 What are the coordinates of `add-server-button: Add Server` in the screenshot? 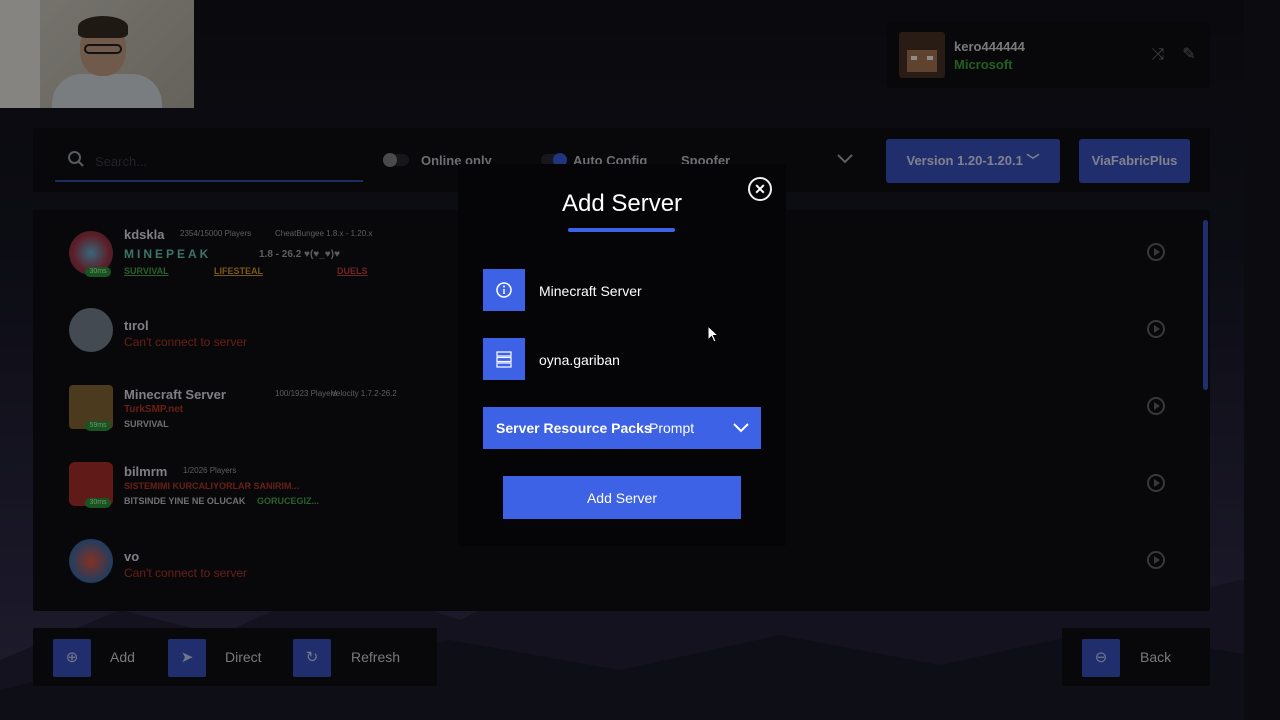 It's located at (622, 497).